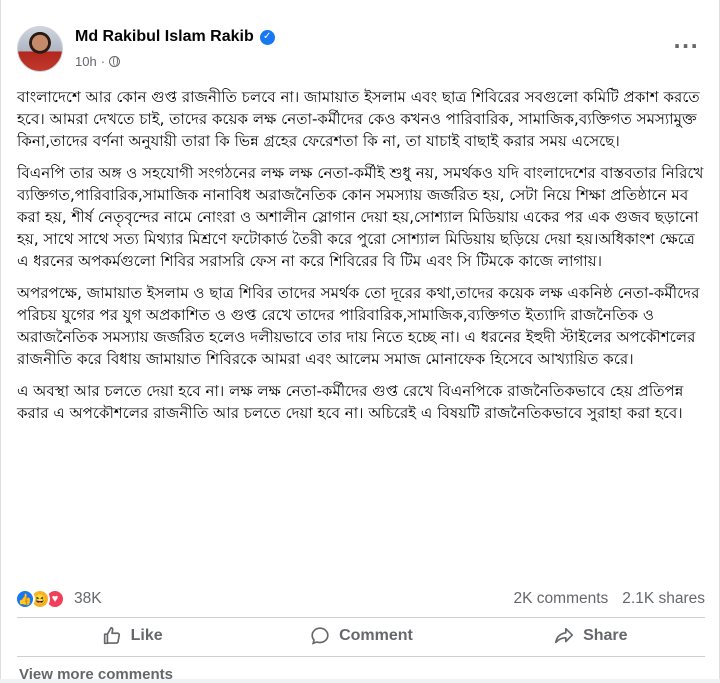 The image size is (720, 683). I want to click on post-timestamp: 10h, so click(86, 61).